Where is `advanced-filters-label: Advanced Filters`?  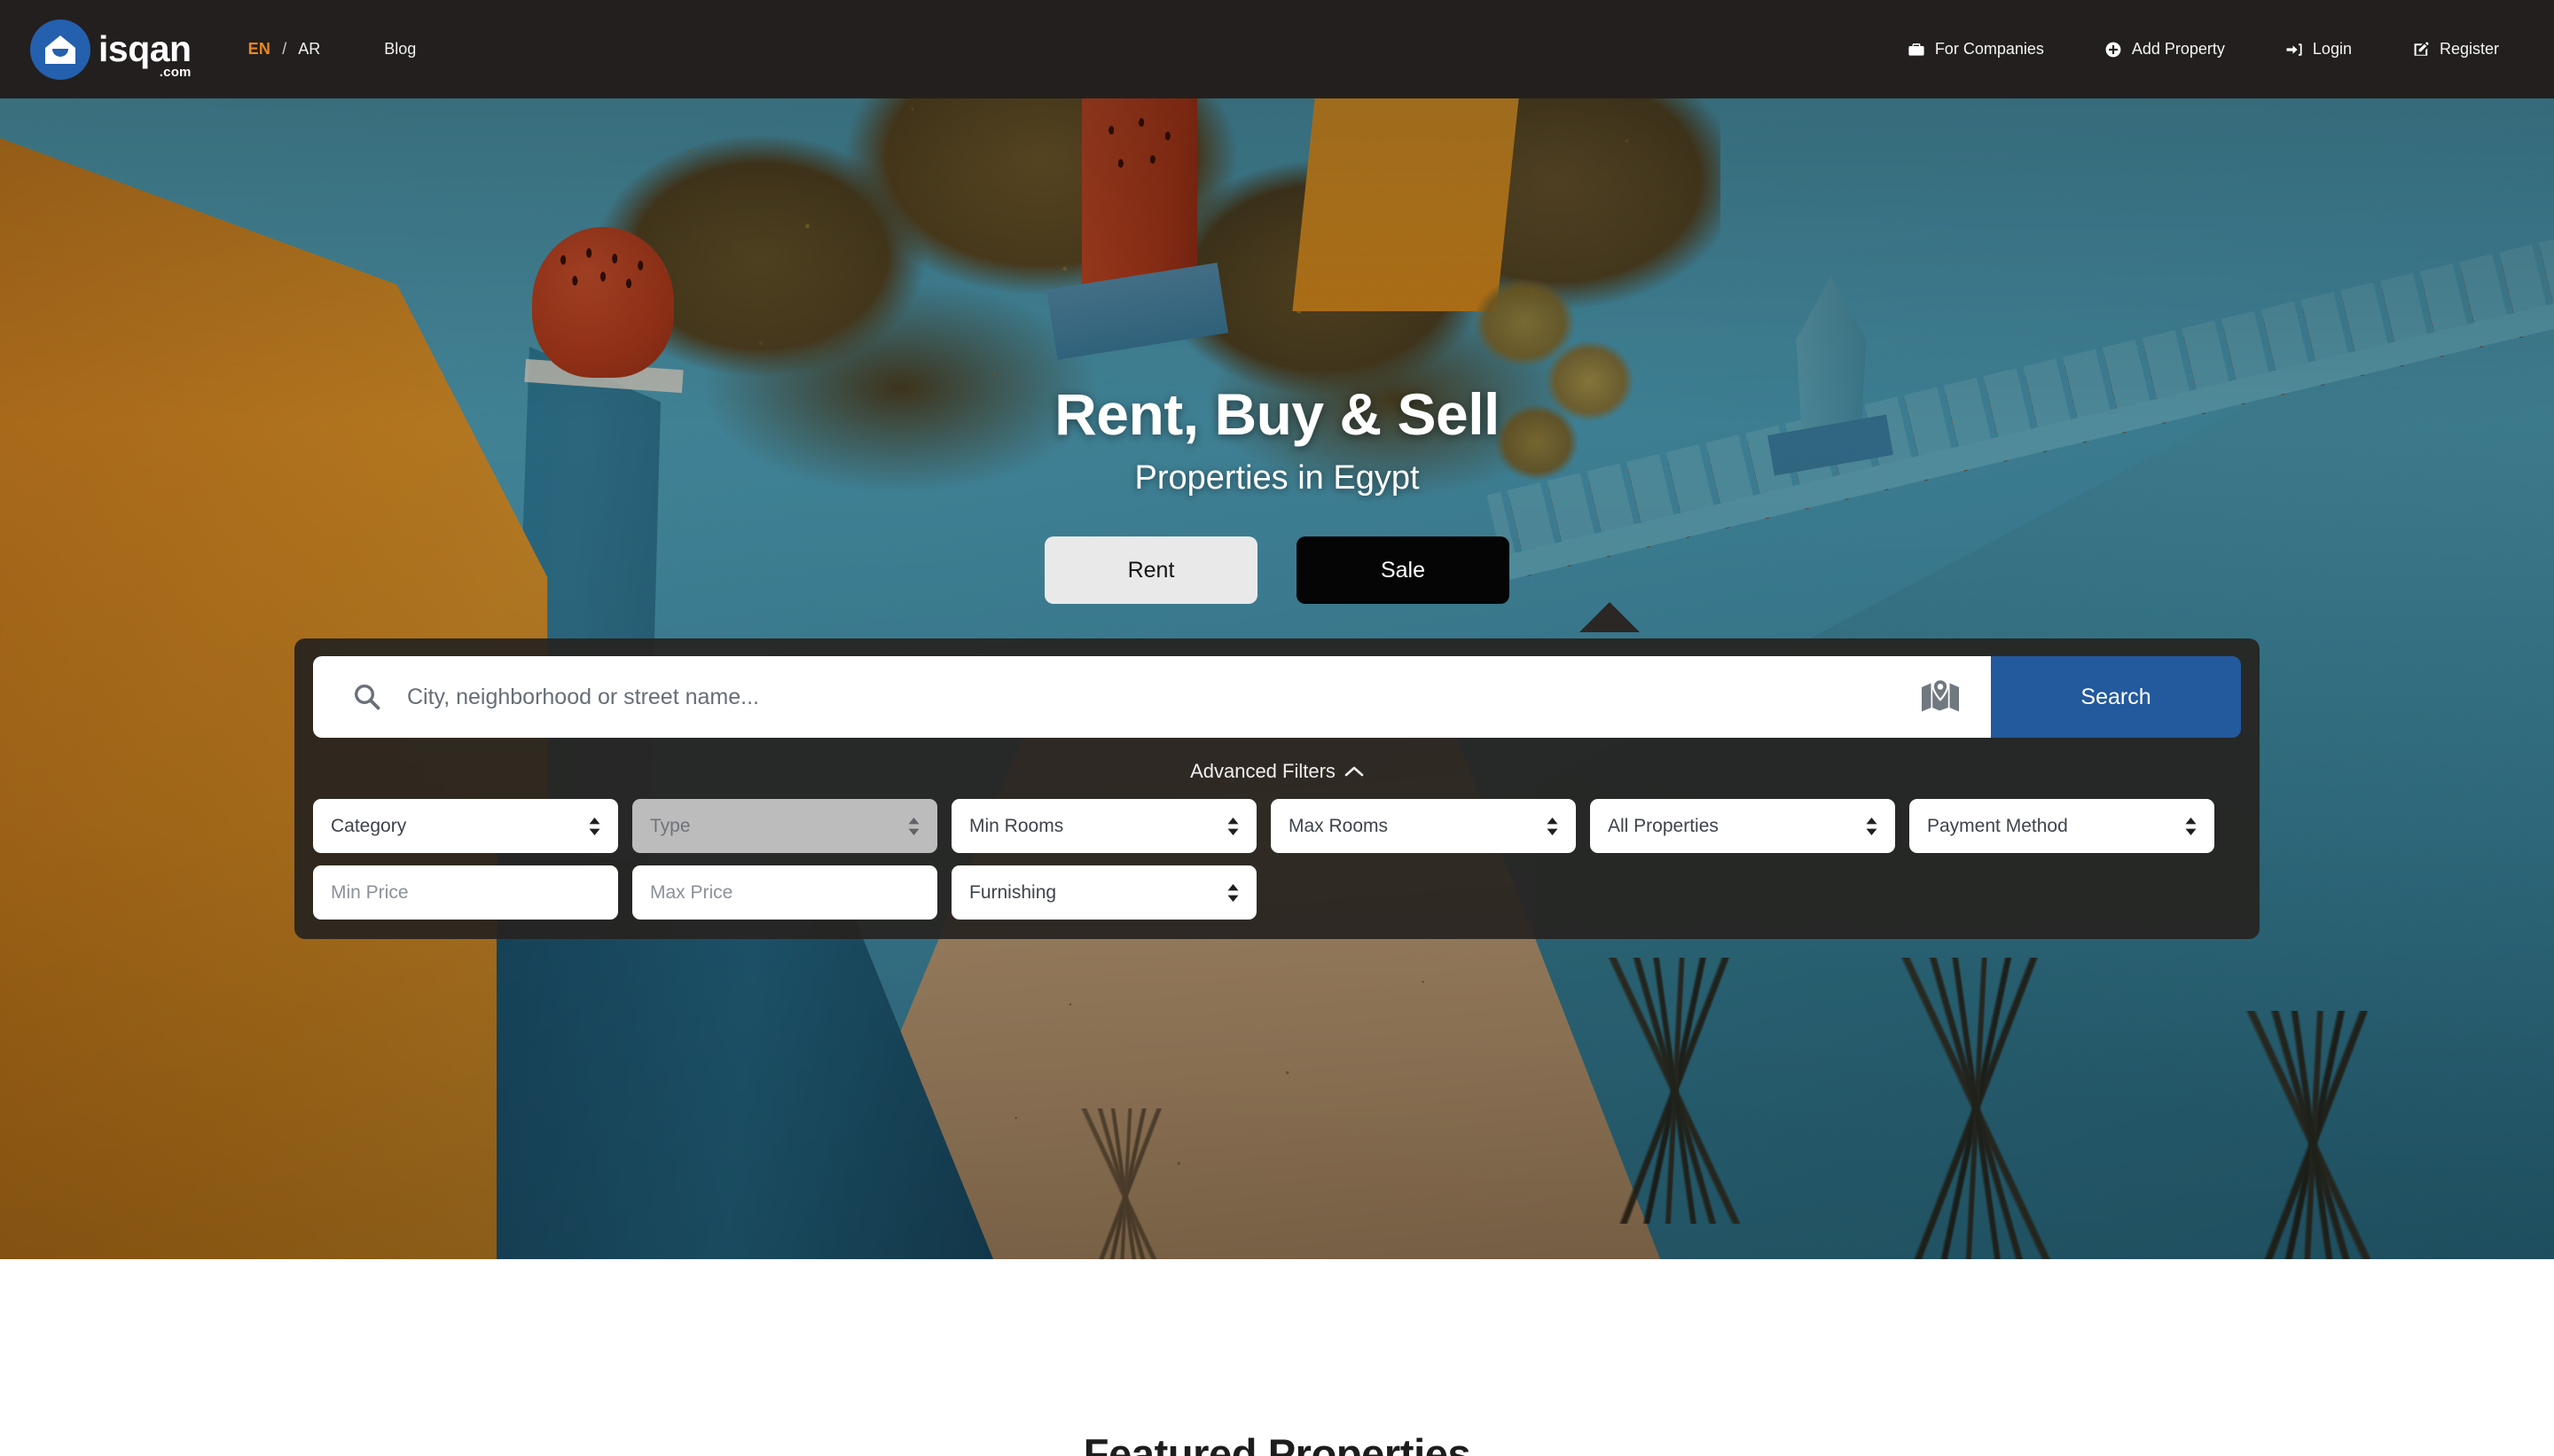
advanced-filters-label: Advanced Filters is located at coordinates (1263, 771).